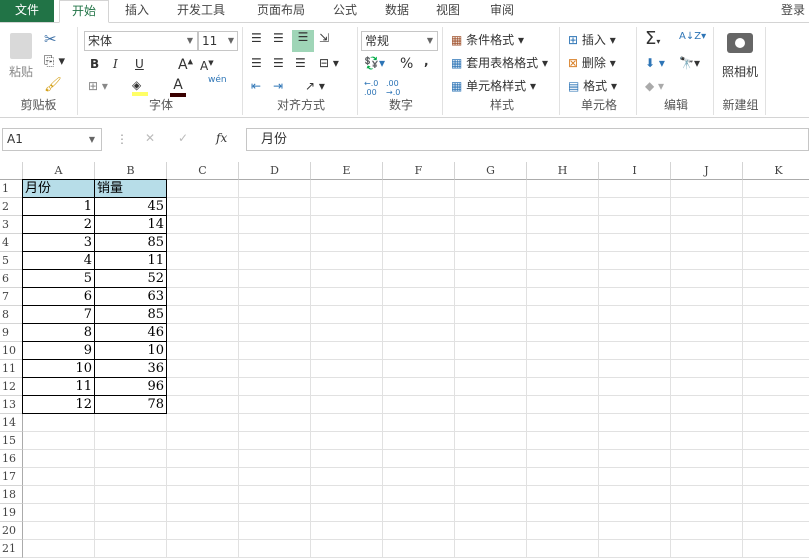 The height and width of the screenshot is (558, 809). What do you see at coordinates (419, 297) in the screenshot?
I see `cell-F7` at bounding box center [419, 297].